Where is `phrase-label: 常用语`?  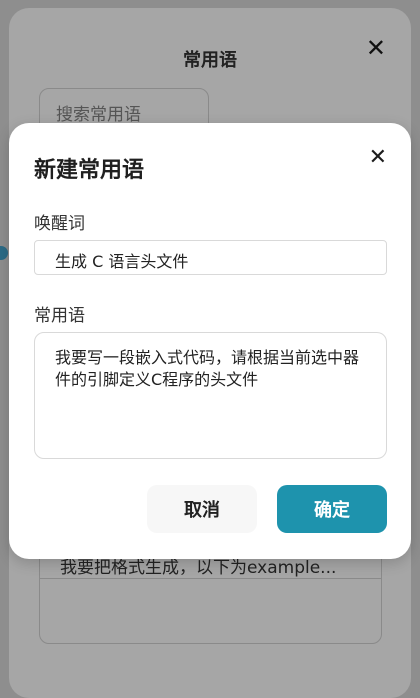 phrase-label: 常用语 is located at coordinates (59, 316).